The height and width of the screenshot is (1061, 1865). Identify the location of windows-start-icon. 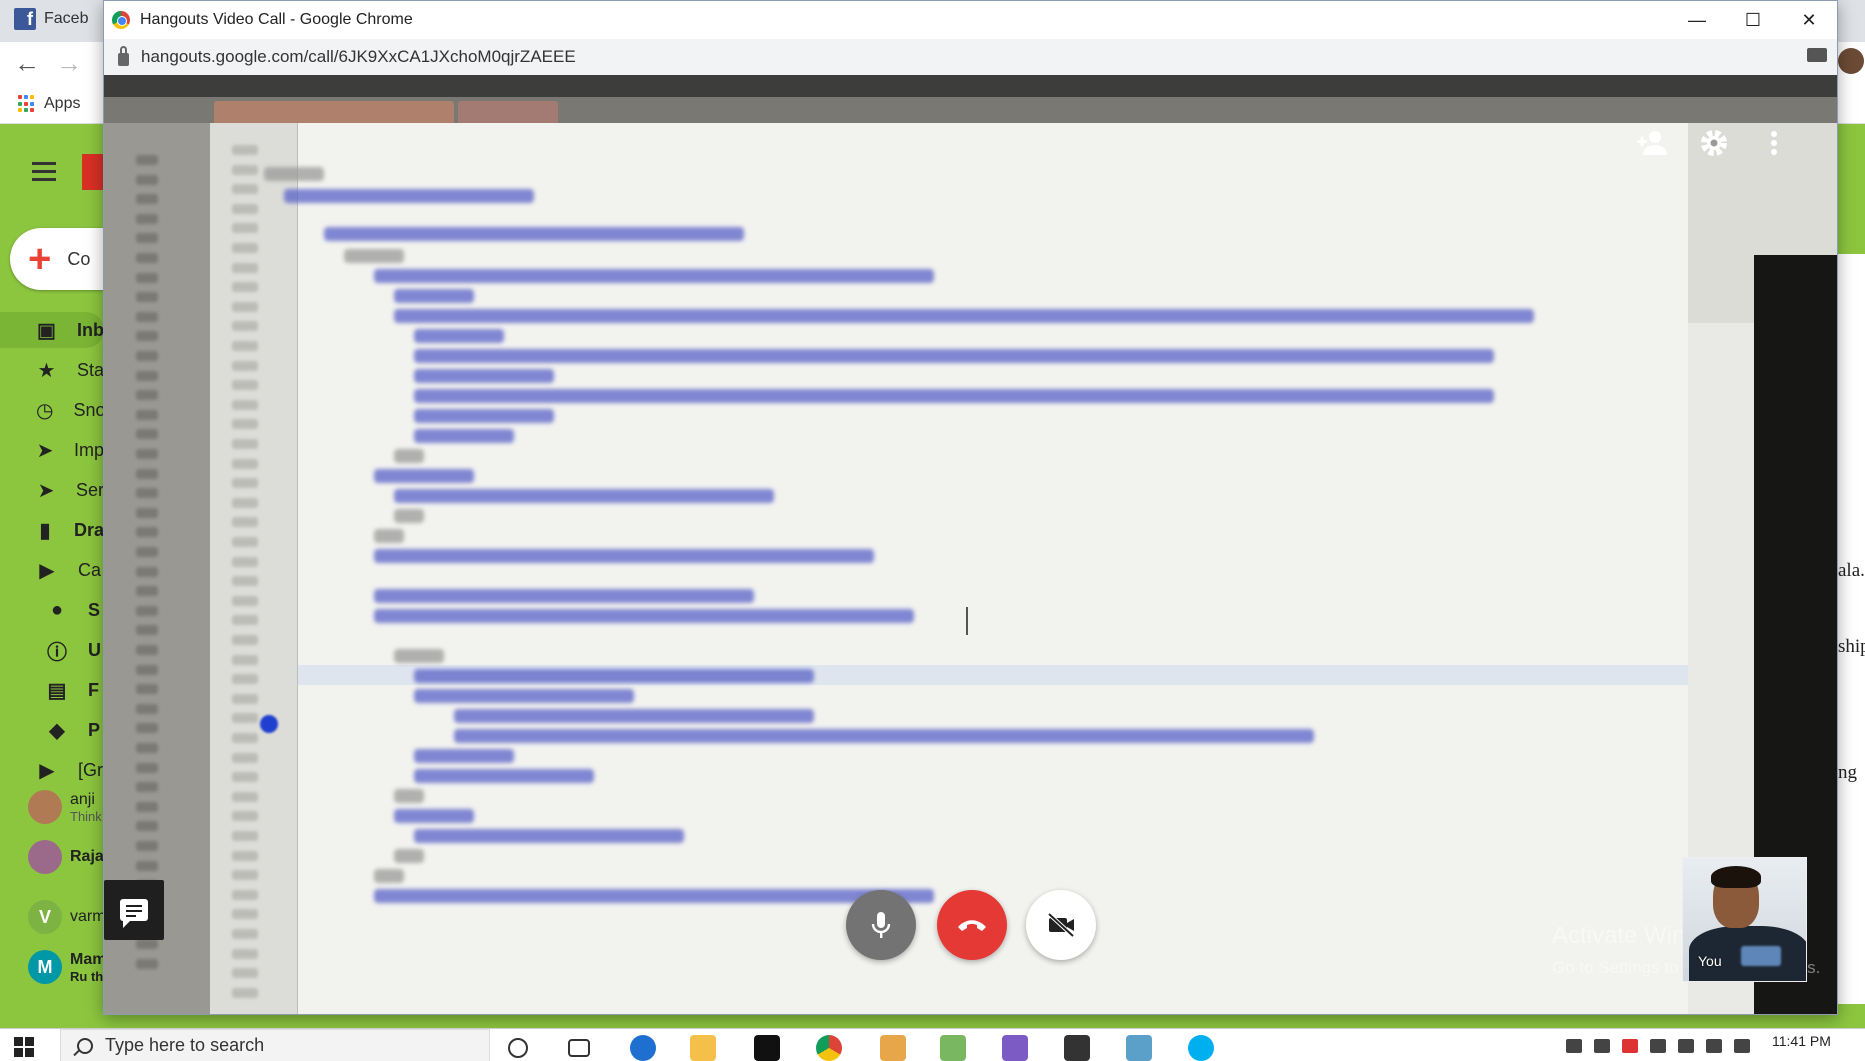
(24, 1047).